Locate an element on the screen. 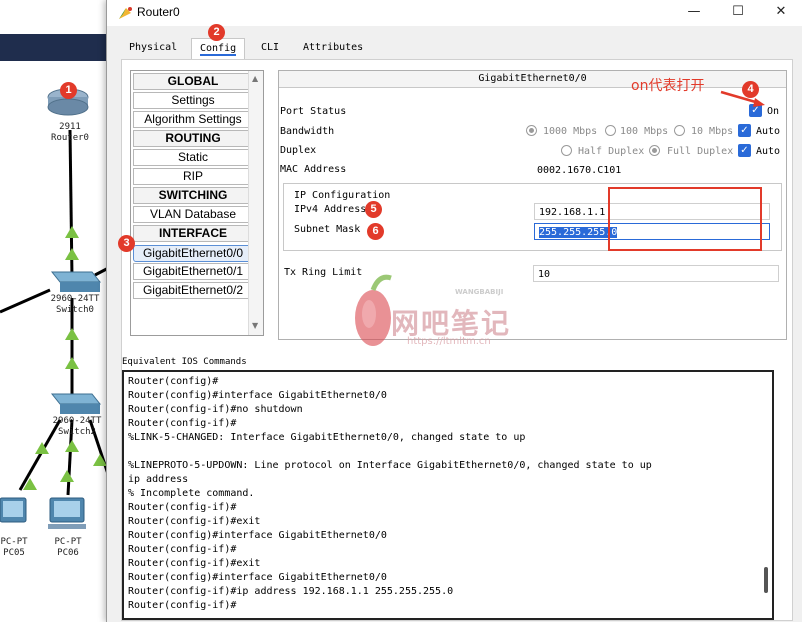  watermark-url: https://ltmltm.cn is located at coordinates (449, 341).